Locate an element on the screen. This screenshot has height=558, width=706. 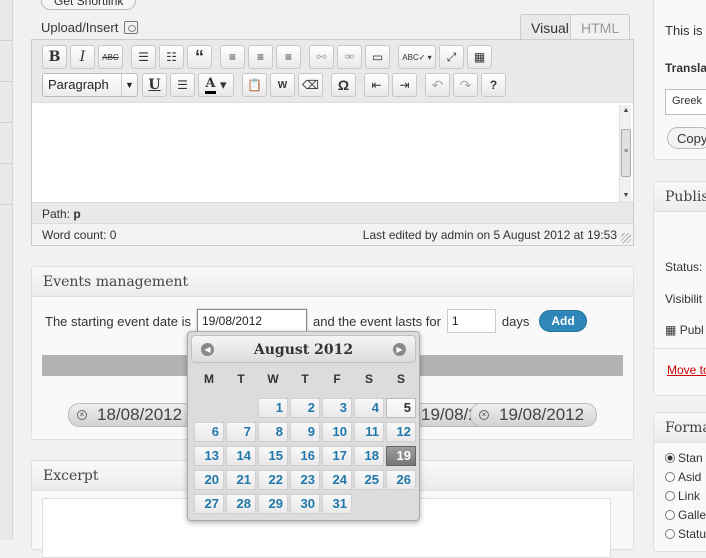
undo-button: ↶ is located at coordinates (437, 85).